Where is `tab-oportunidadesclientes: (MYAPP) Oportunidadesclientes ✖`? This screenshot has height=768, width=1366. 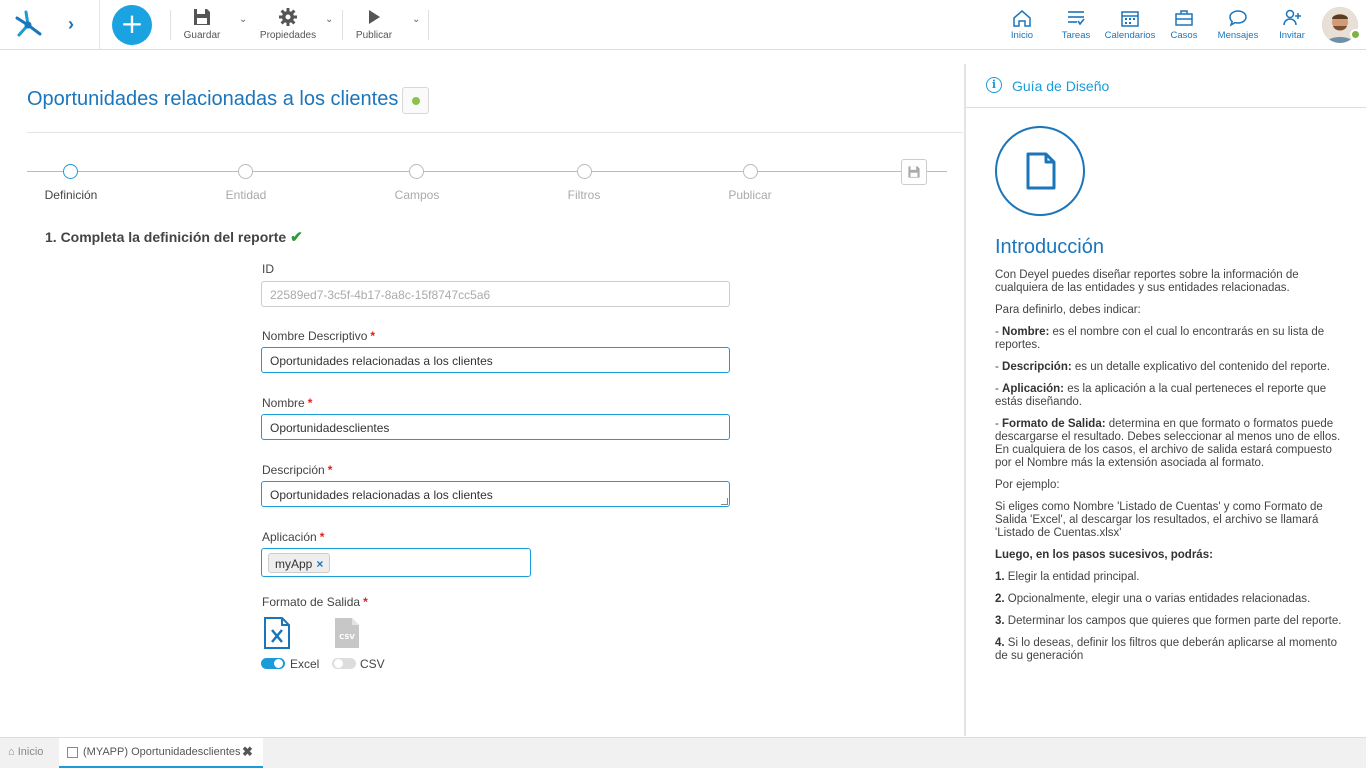
tab-oportunidadesclientes: (MYAPP) Oportunidadesclientes ✖ is located at coordinates (161, 753).